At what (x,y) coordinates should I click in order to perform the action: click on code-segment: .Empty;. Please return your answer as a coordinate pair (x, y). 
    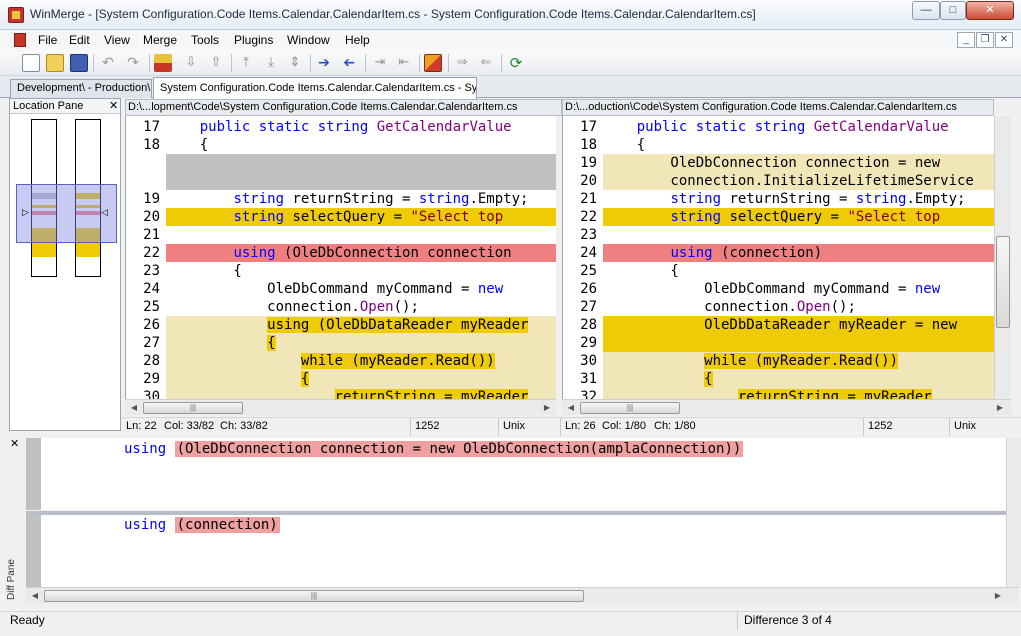
    Looking at the image, I should click on (499, 199).